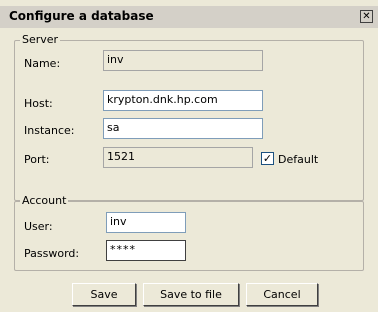  I want to click on password-label: Password:, so click(52, 253).